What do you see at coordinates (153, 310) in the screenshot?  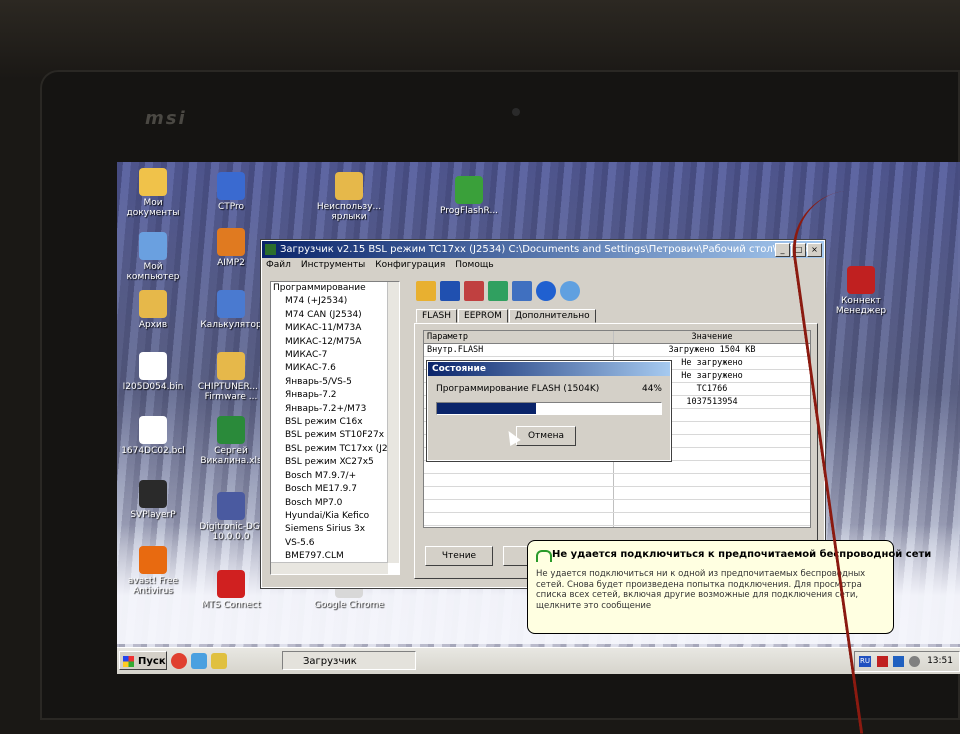 I see `desktop-icon: Архив` at bounding box center [153, 310].